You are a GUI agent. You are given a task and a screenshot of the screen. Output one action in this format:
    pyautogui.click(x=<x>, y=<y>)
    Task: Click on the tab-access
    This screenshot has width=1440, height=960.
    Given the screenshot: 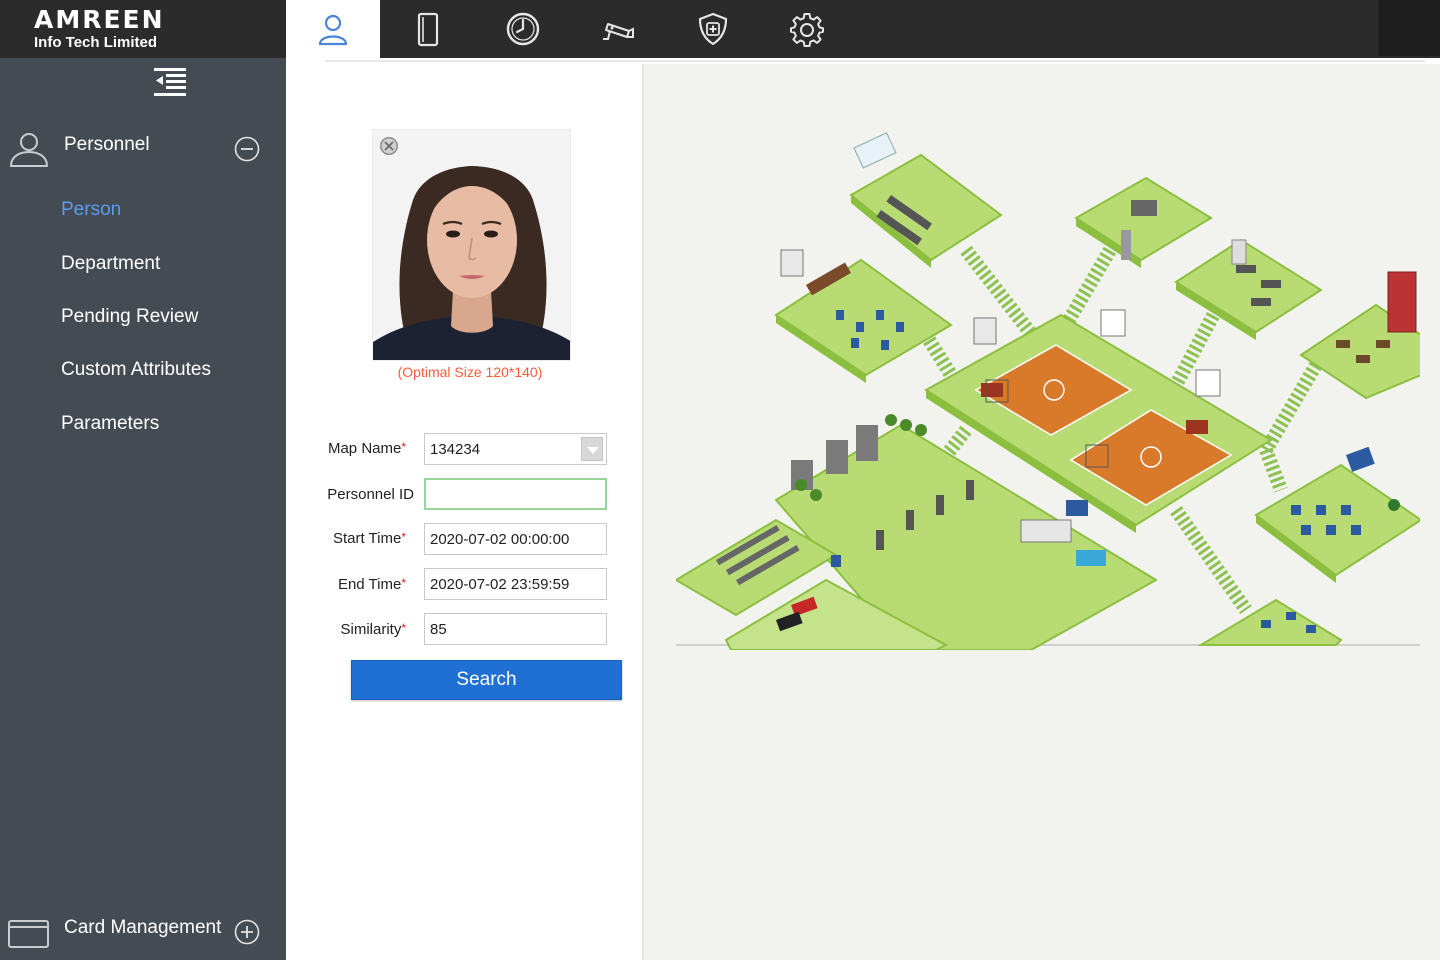 What is the action you would take?
    pyautogui.click(x=428, y=29)
    